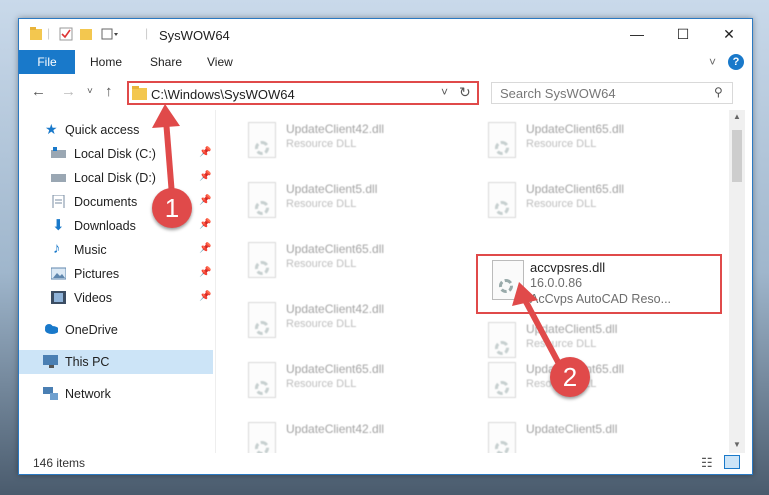 The width and height of the screenshot is (769, 495). What do you see at coordinates (525, 294) in the screenshot?
I see `arrow-2-head` at bounding box center [525, 294].